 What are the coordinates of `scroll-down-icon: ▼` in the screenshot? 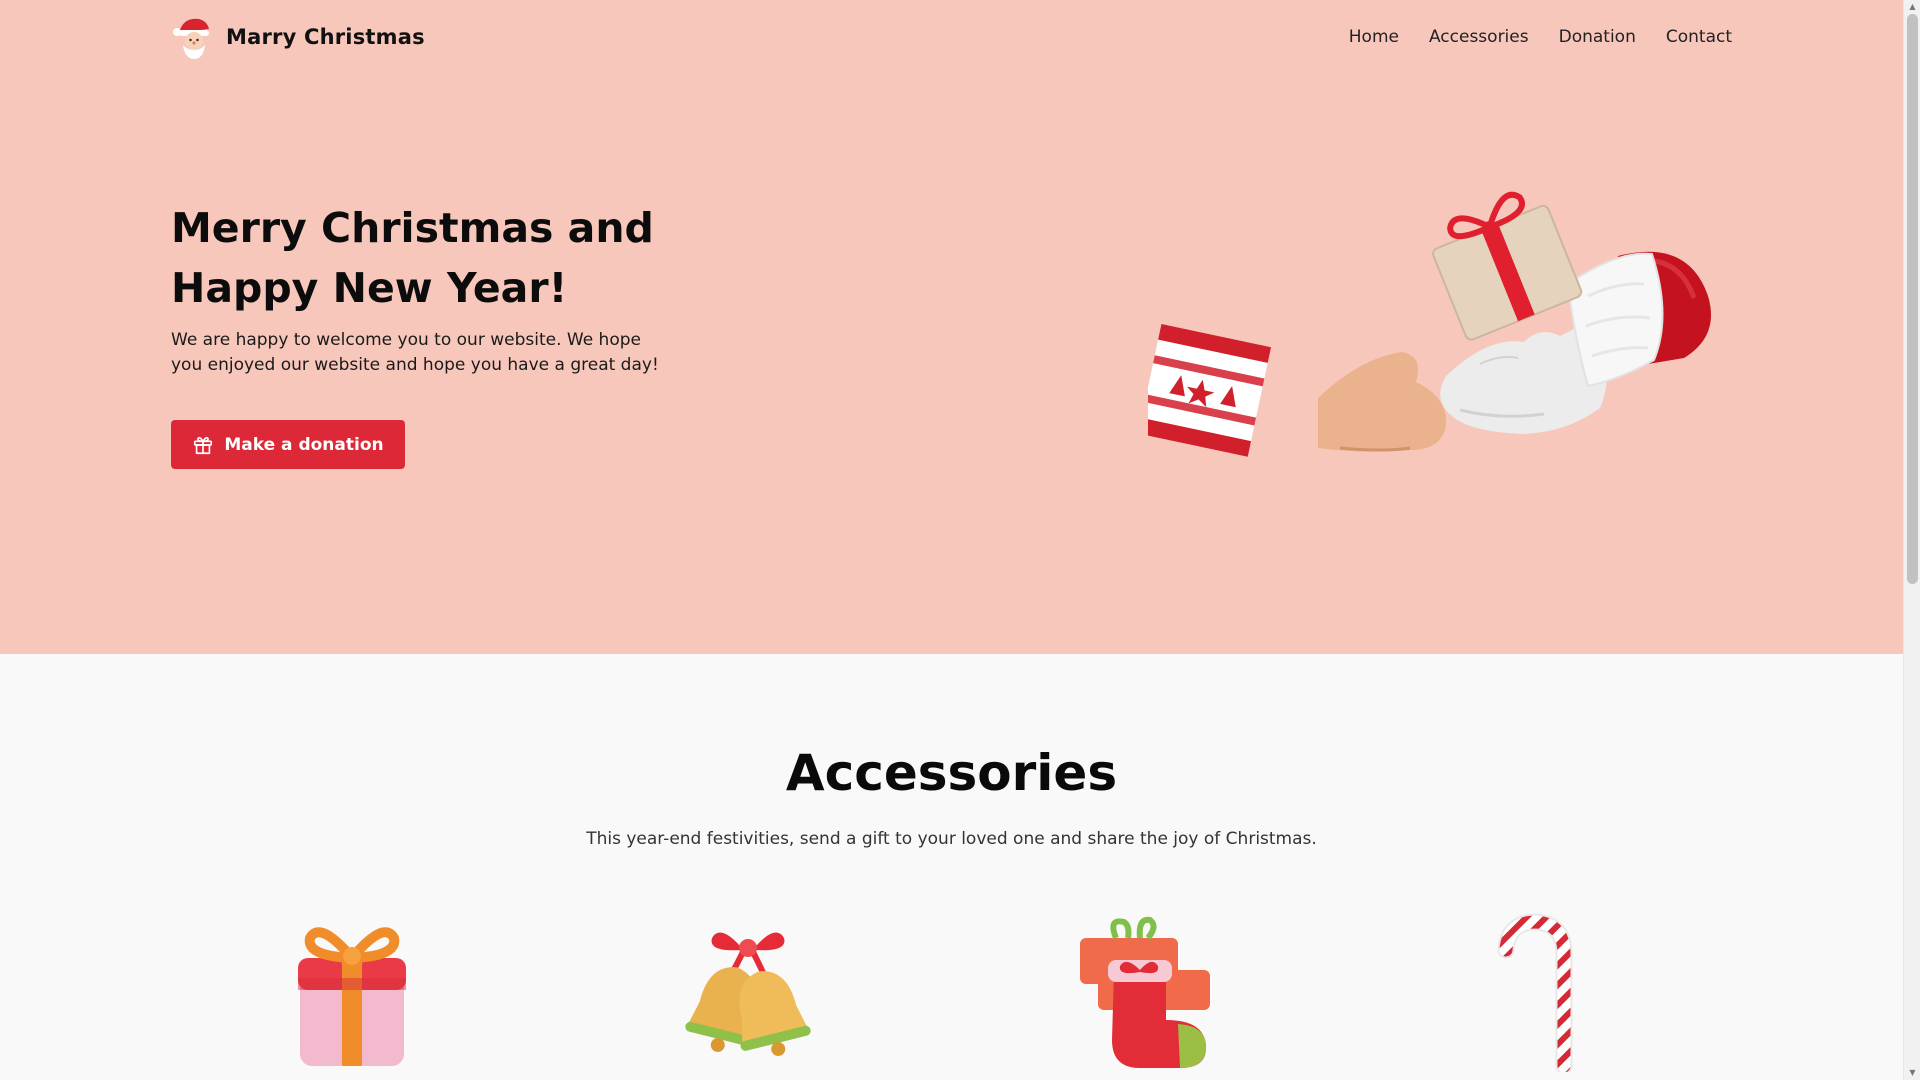 It's located at (1912, 1073).